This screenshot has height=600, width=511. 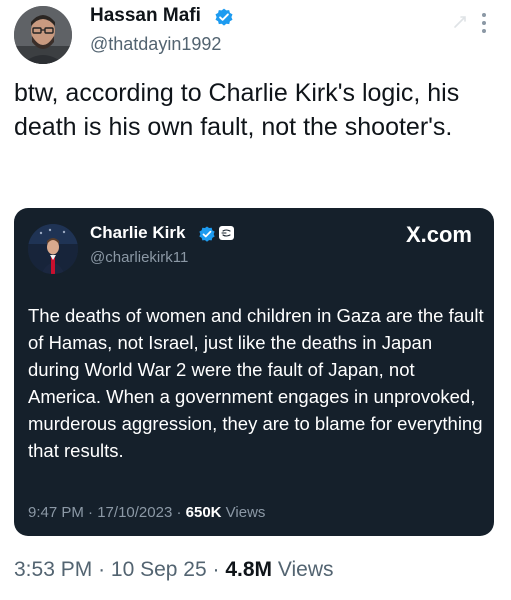 I want to click on tweet-meta: 3:53 PM · 10 Sep 25 · 4.8M Views, so click(x=174, y=570).